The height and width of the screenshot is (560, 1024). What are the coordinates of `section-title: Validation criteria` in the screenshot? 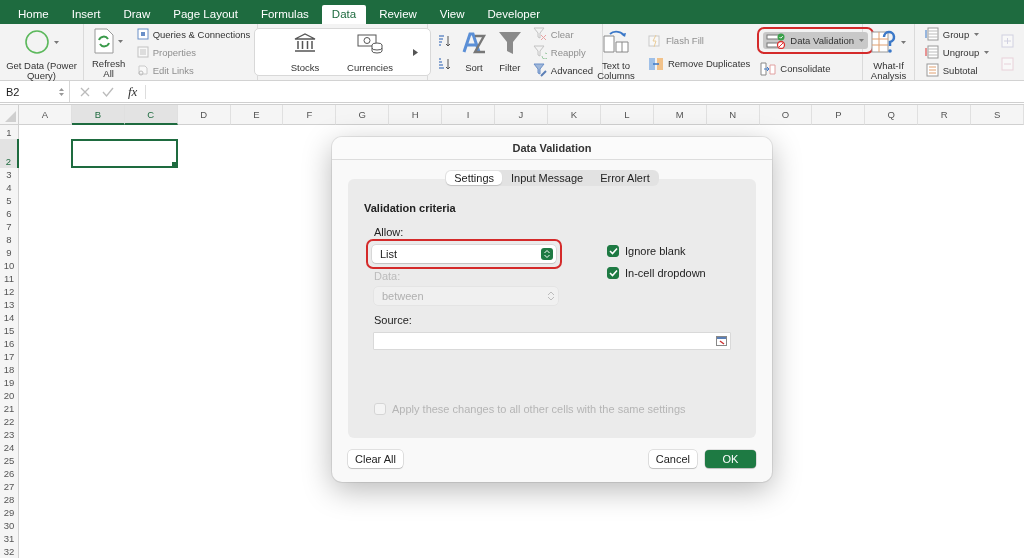 It's located at (410, 208).